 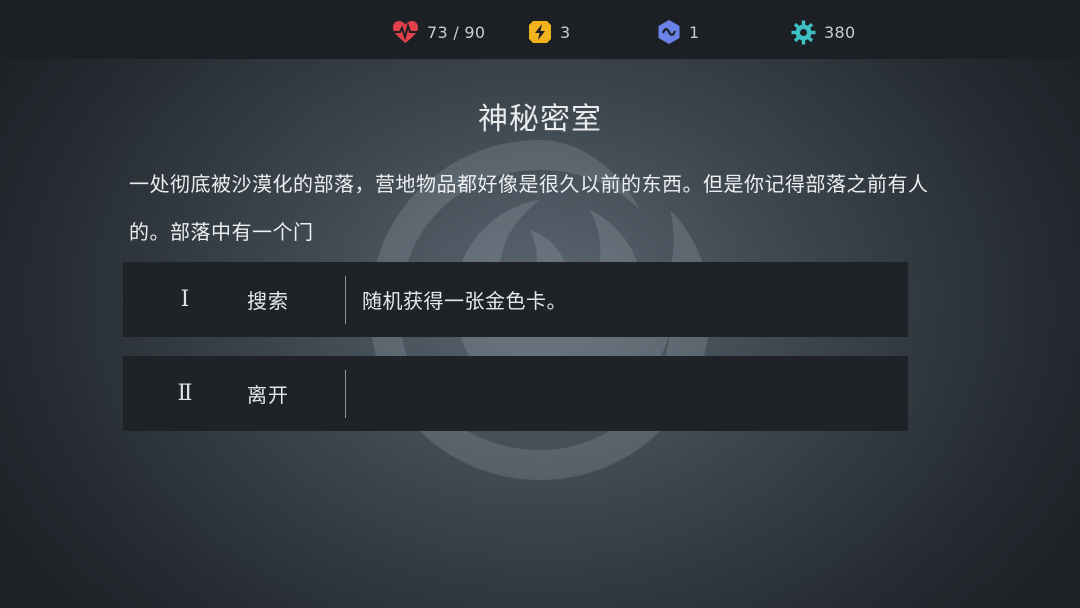 What do you see at coordinates (185, 299) in the screenshot?
I see `choice-numeral: Ⅰ` at bounding box center [185, 299].